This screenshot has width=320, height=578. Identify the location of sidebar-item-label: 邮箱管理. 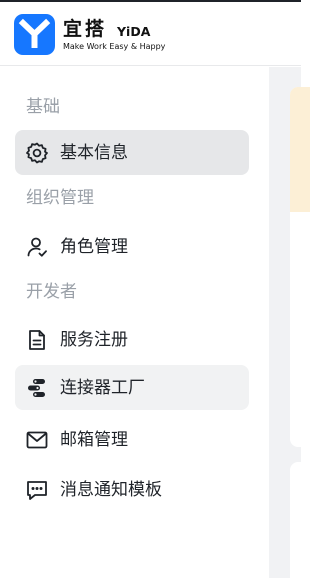
(94, 439).